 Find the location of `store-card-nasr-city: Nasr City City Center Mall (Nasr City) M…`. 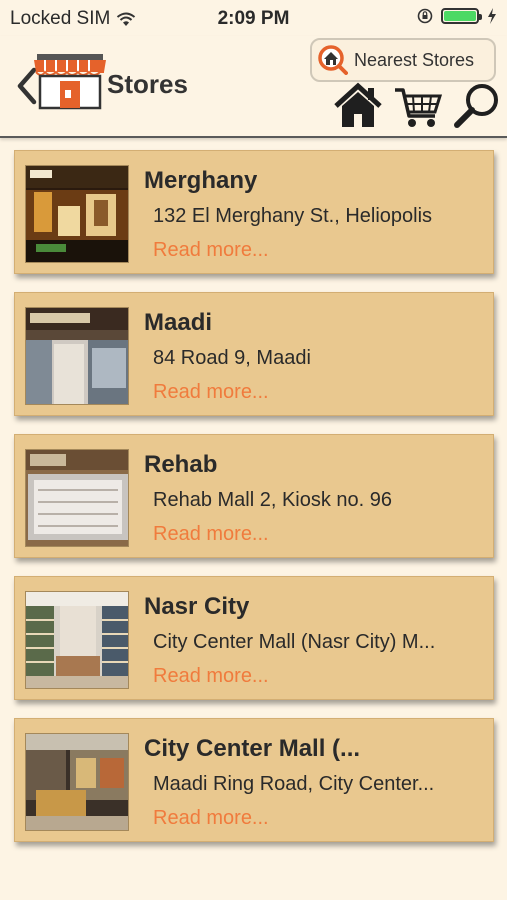

store-card-nasr-city: Nasr City City Center Mall (Nasr City) M… is located at coordinates (254, 638).